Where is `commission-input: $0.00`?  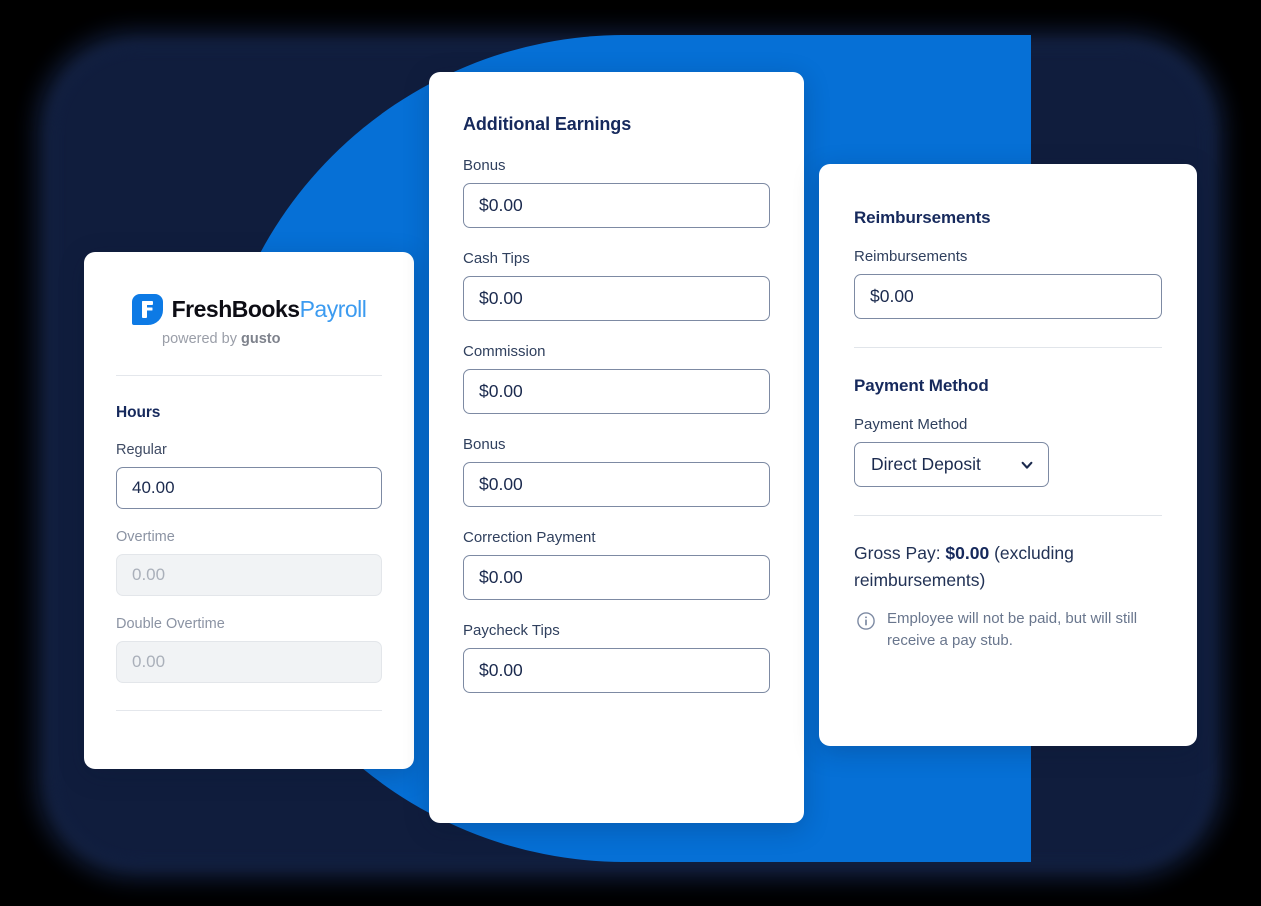
commission-input: $0.00 is located at coordinates (616, 391).